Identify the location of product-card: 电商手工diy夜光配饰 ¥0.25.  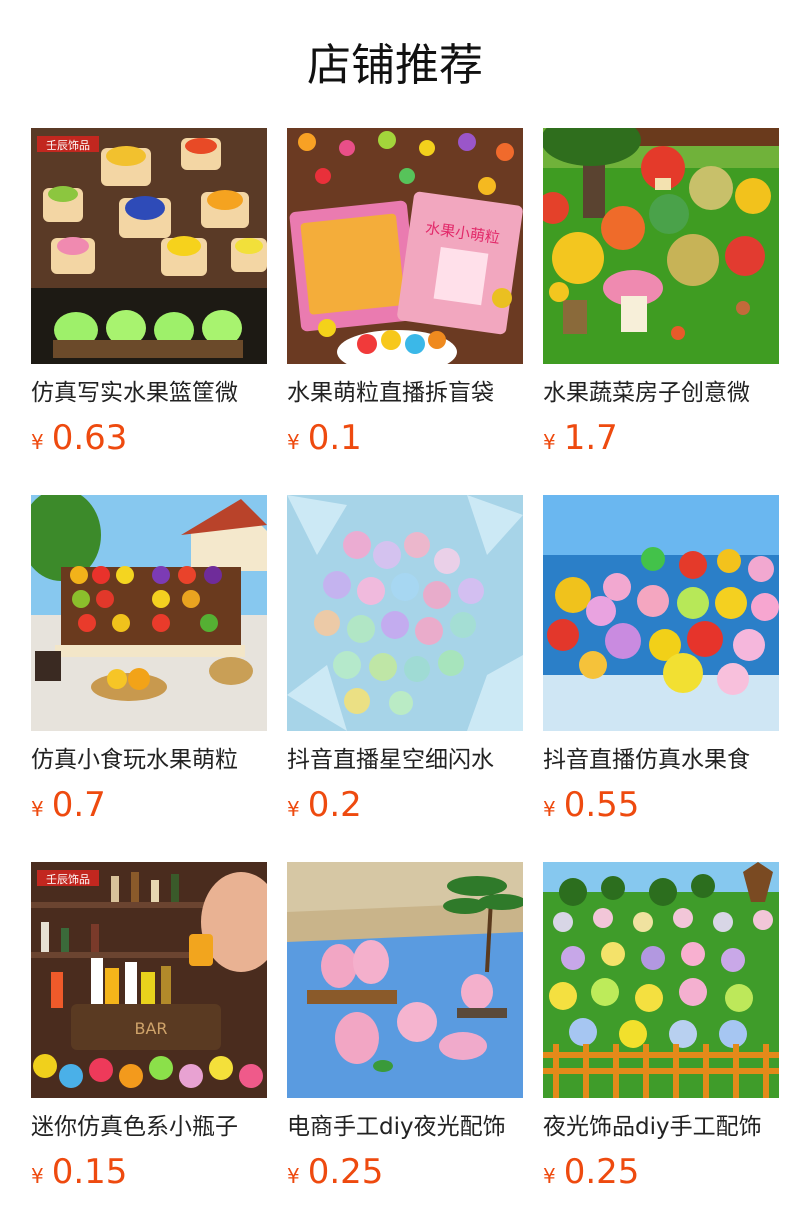
(405, 1027).